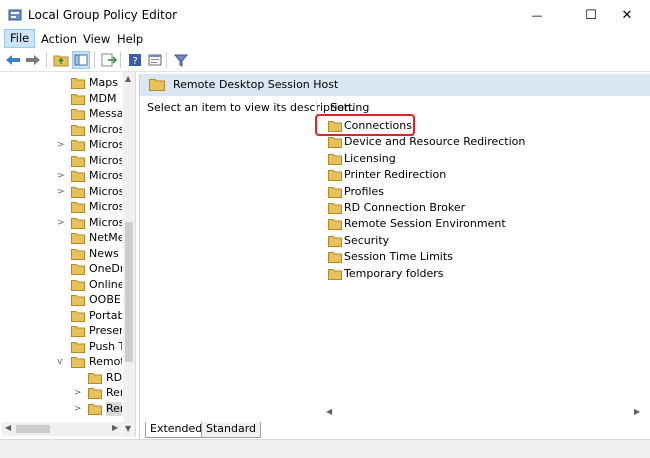  I want to click on tree-item: NetMe, so click(62, 238).